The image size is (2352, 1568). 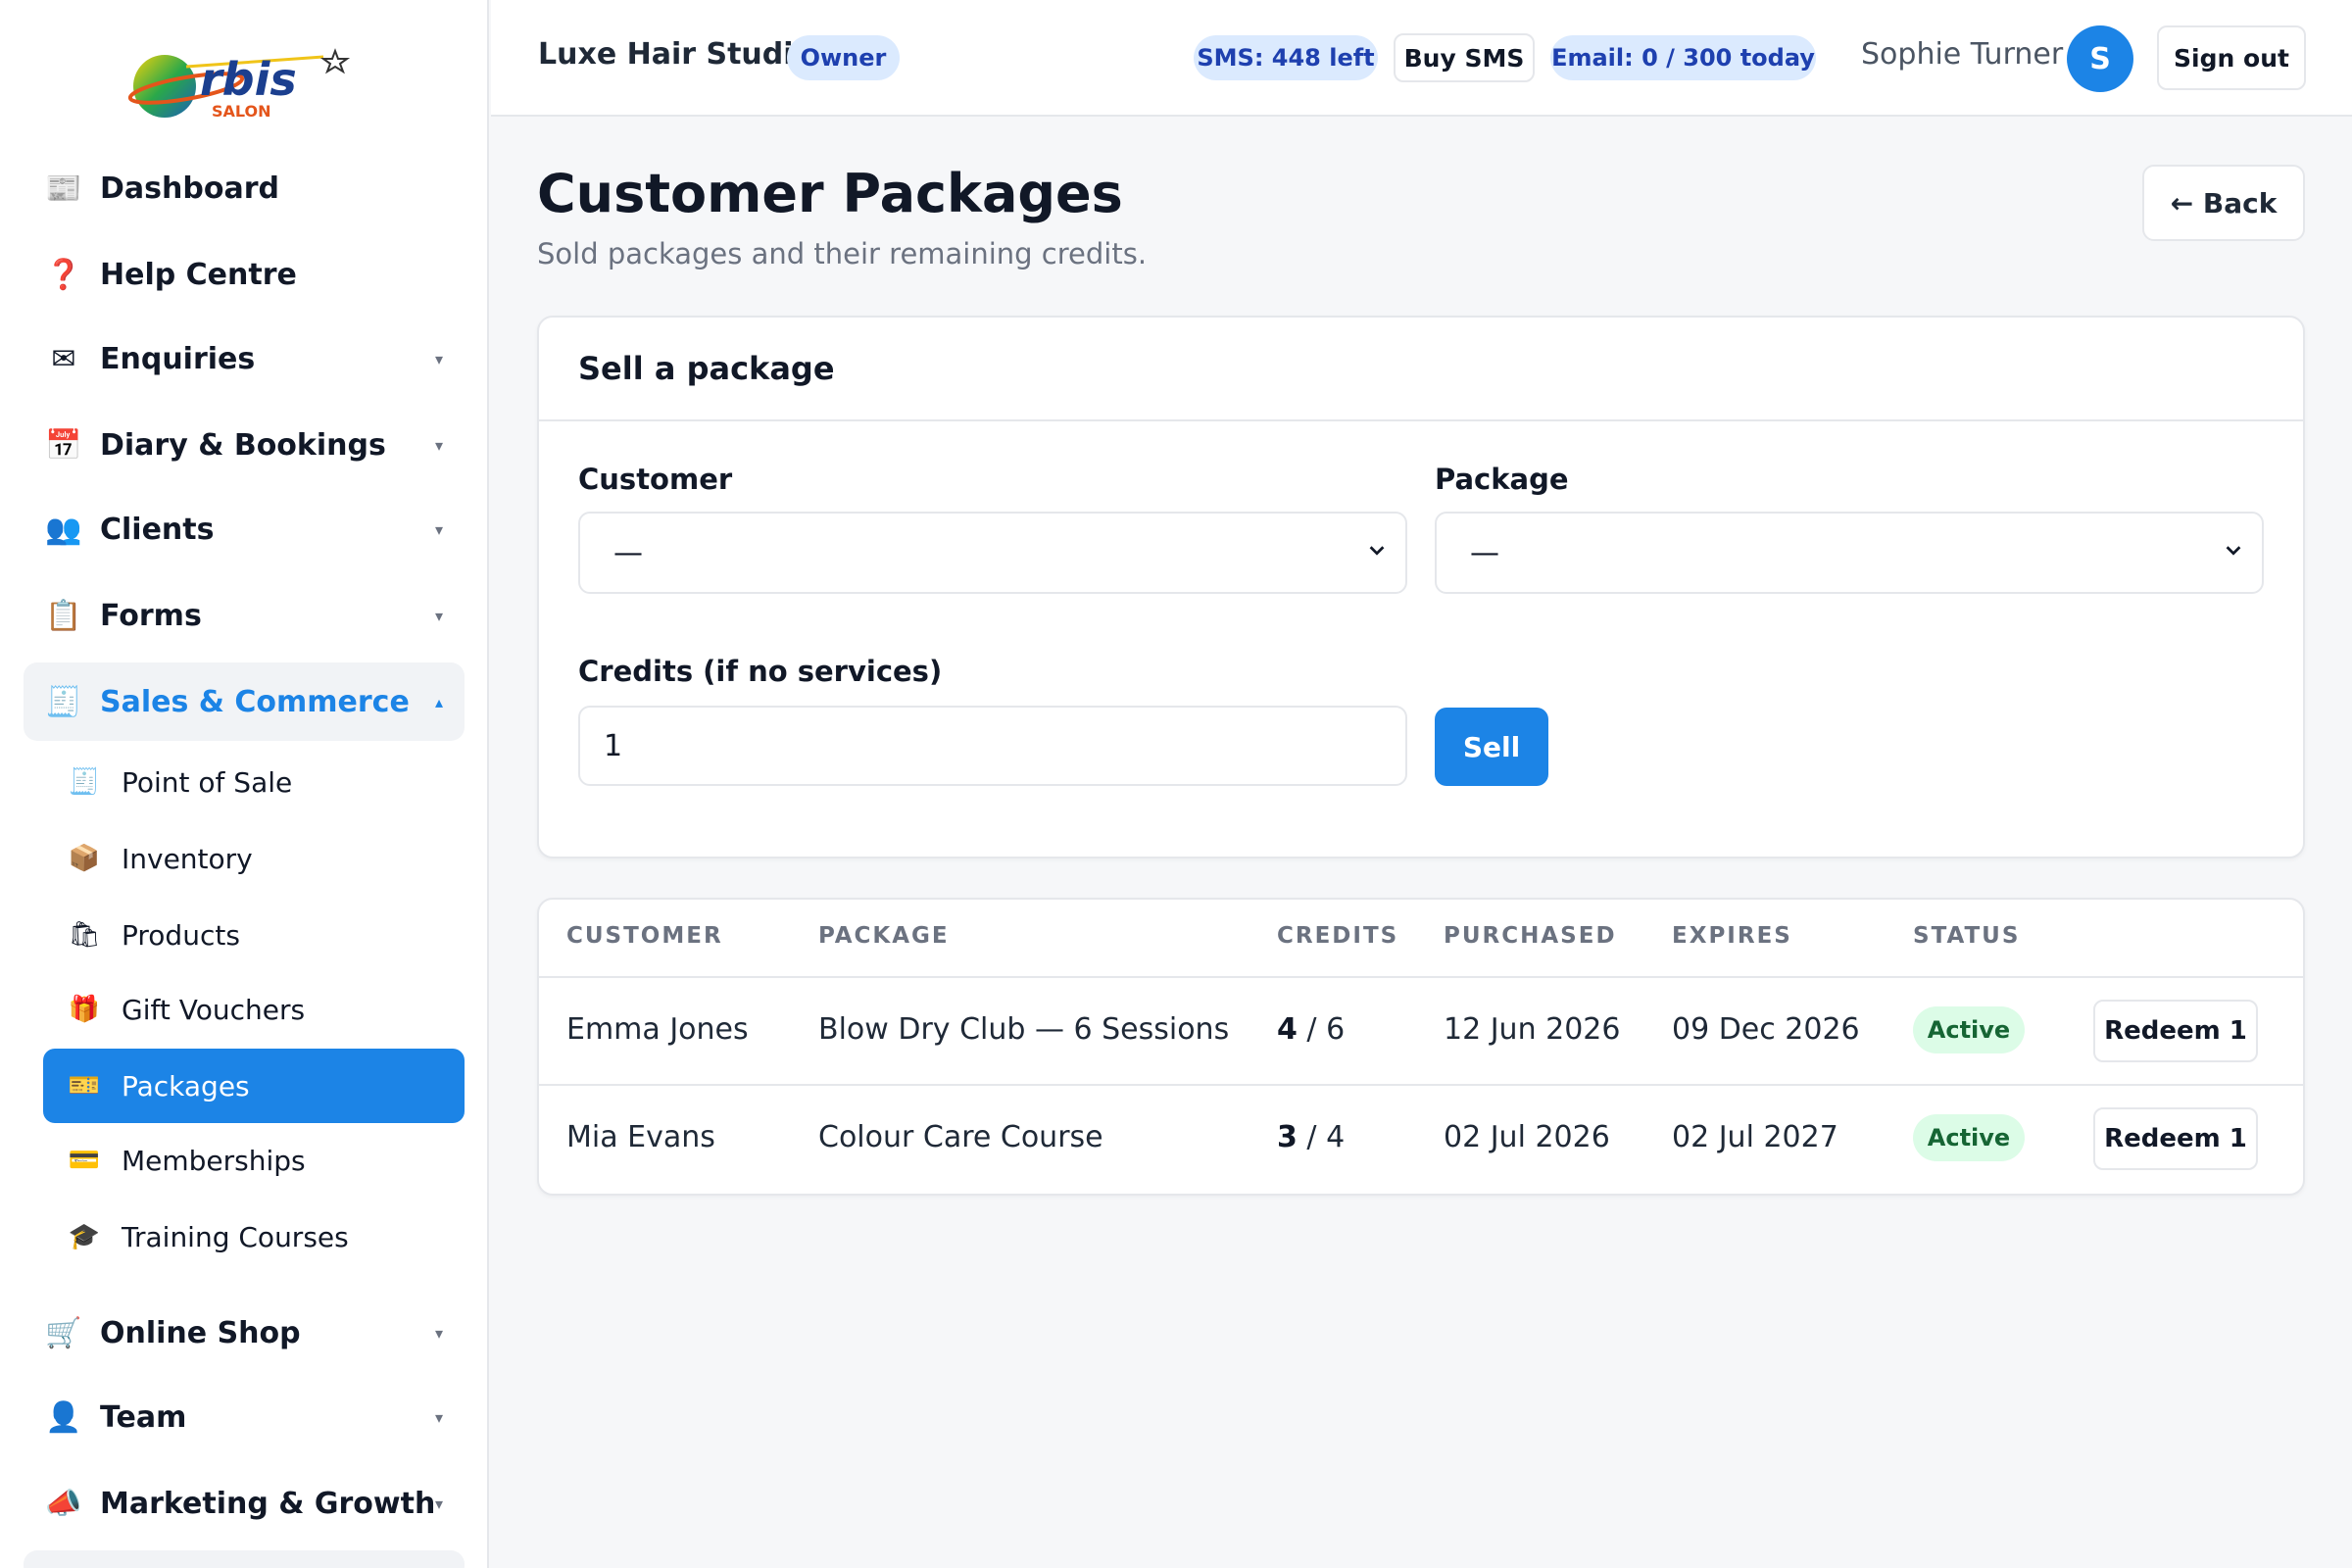 What do you see at coordinates (1766, 1029) in the screenshot?
I see `cell-expires: 09 Dec 2026` at bounding box center [1766, 1029].